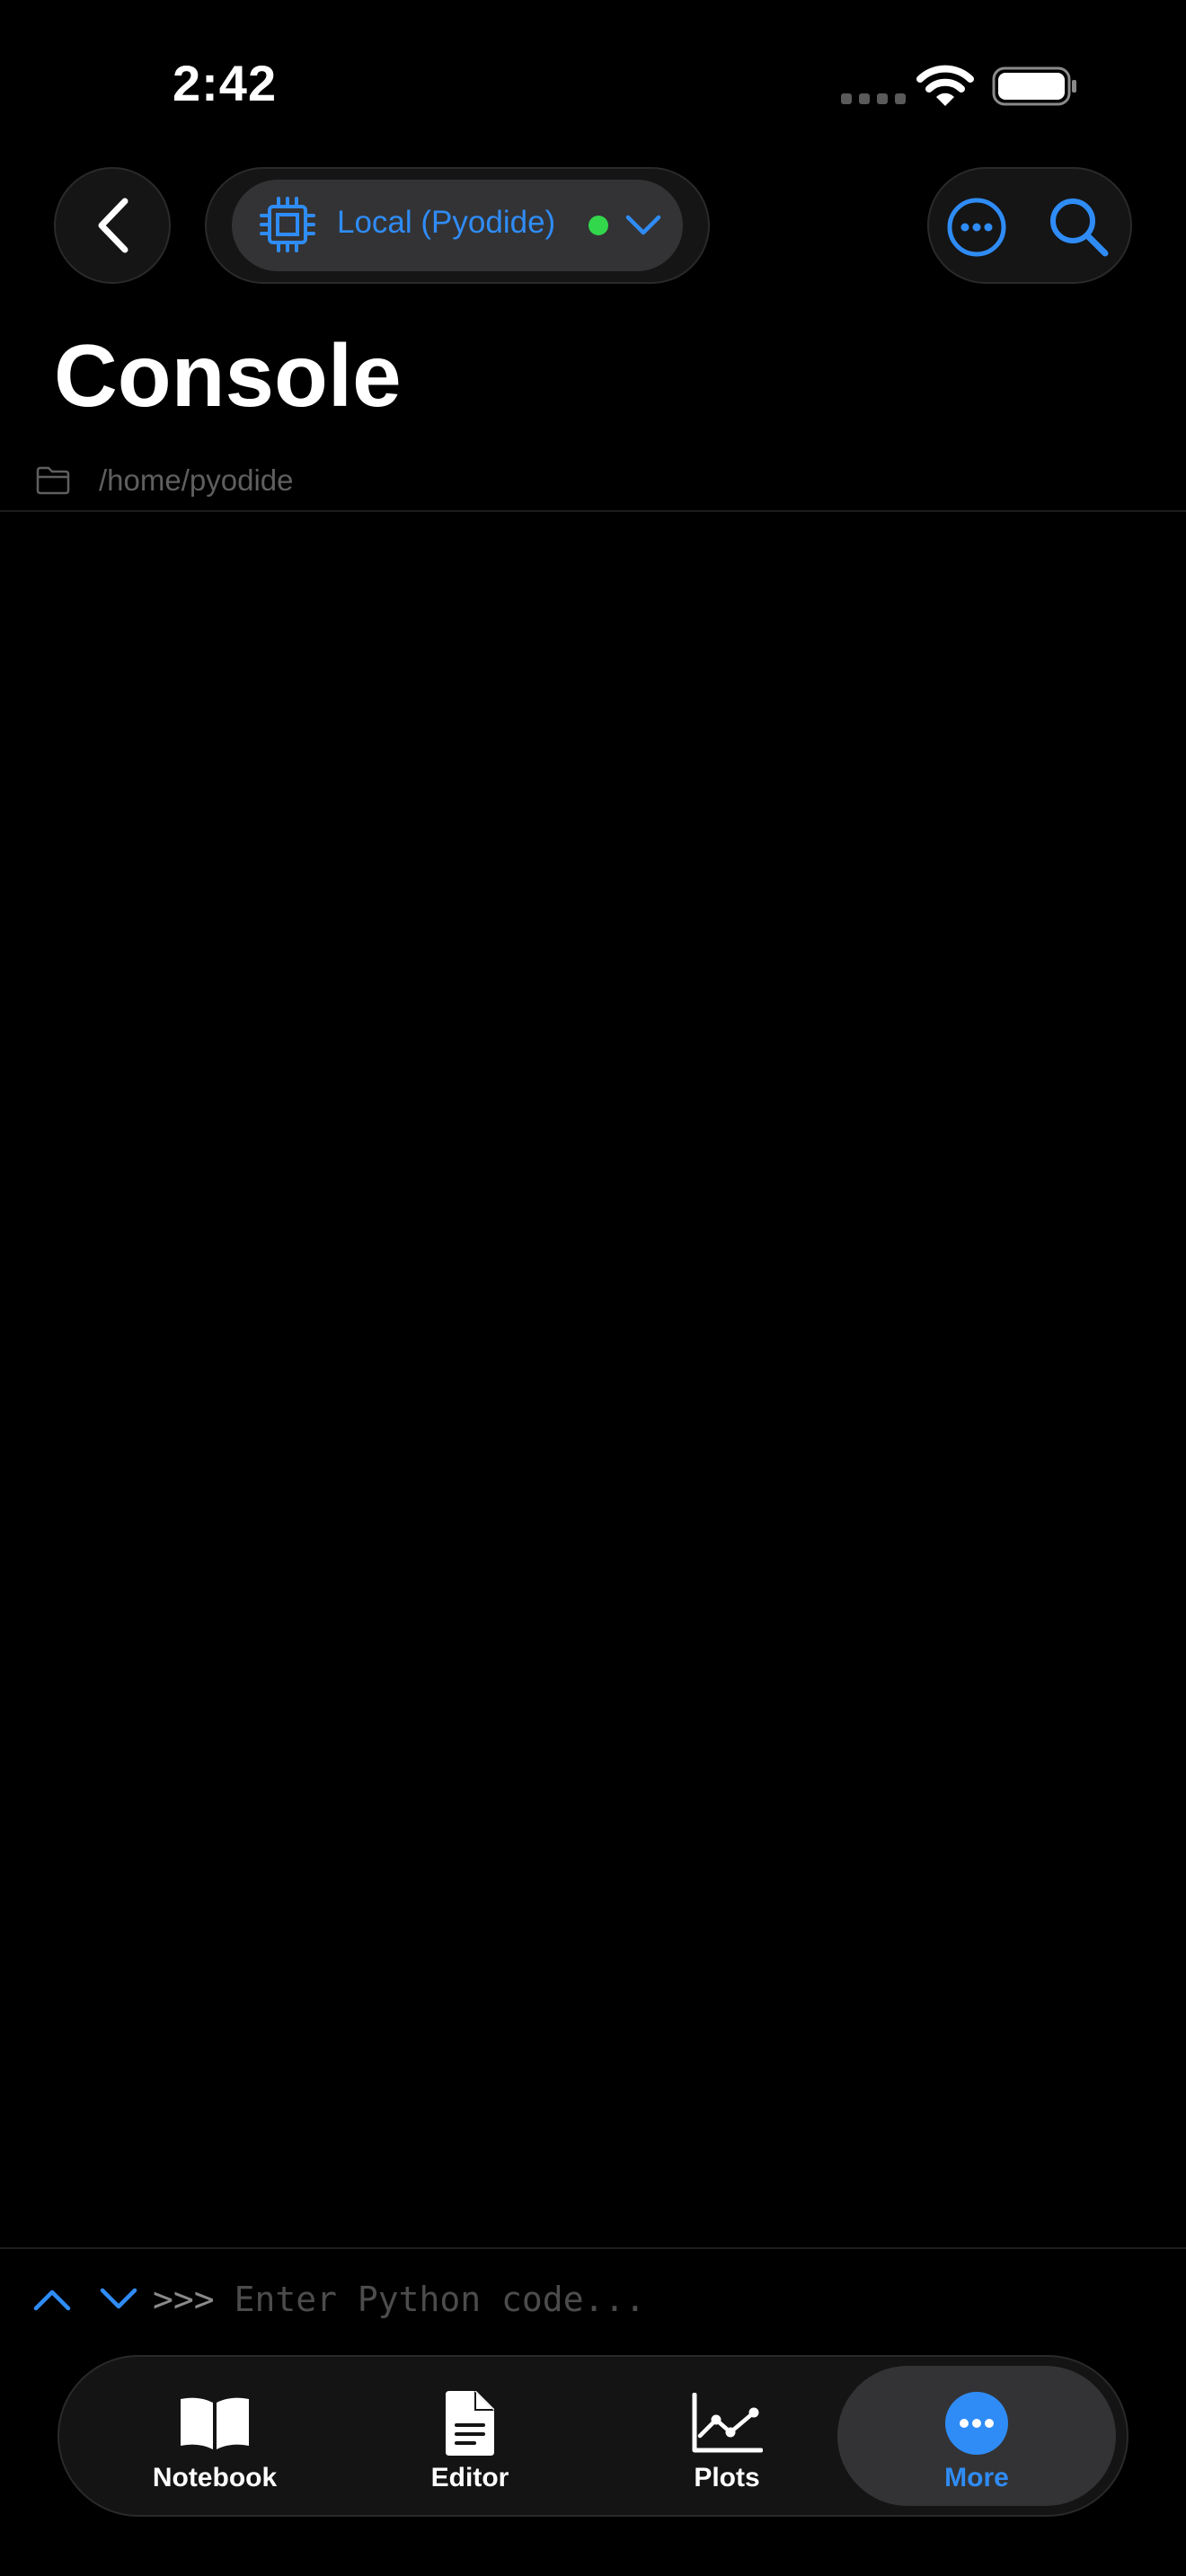 The height and width of the screenshot is (2576, 1186). I want to click on tab-more: More, so click(976, 2436).